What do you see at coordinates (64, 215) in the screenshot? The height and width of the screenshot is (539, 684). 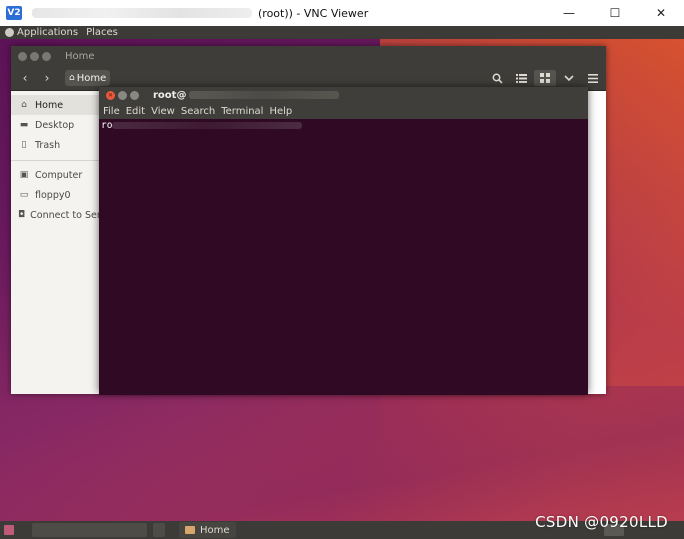 I see `sidebar-item-label: Connect to Server` at bounding box center [64, 215].